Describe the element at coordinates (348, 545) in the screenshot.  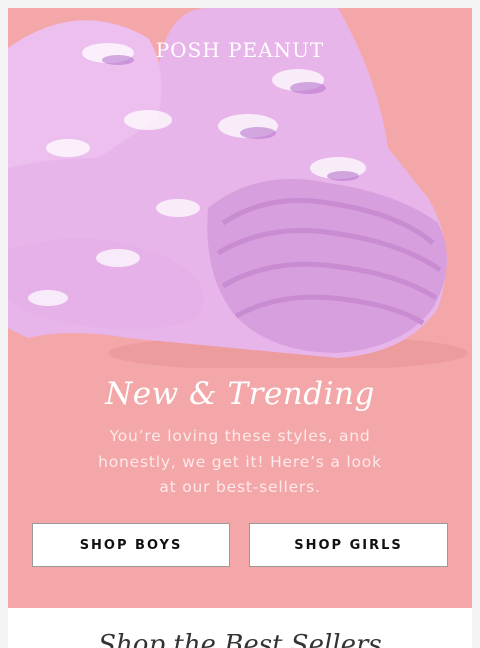
I see `shop-girls-button: SHOP GIRLS` at that location.